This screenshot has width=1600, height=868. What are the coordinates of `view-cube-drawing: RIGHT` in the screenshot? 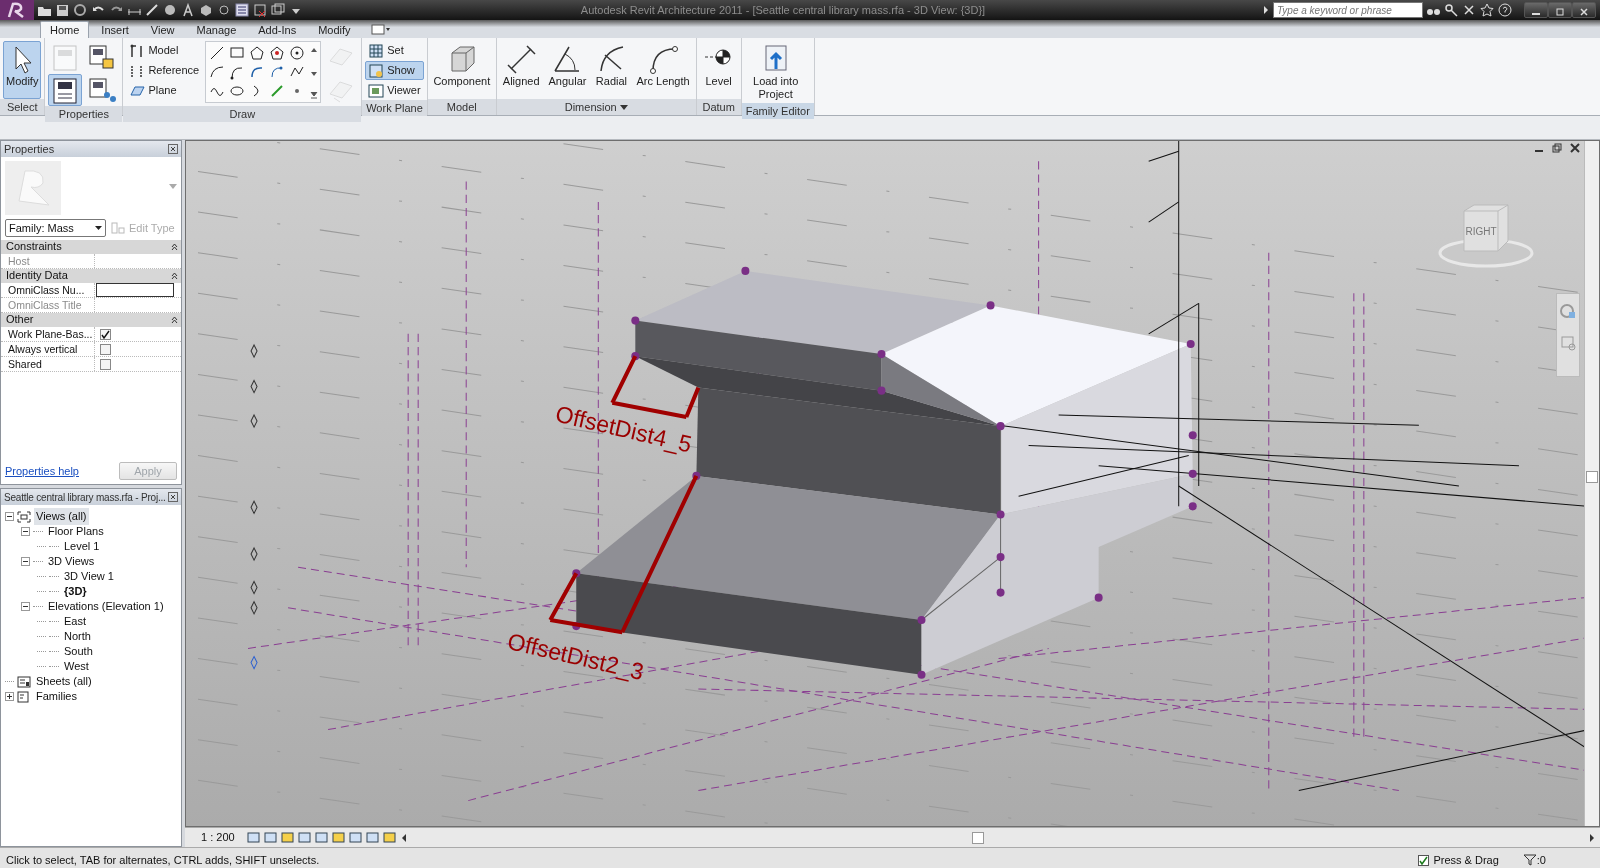 It's located at (1486, 239).